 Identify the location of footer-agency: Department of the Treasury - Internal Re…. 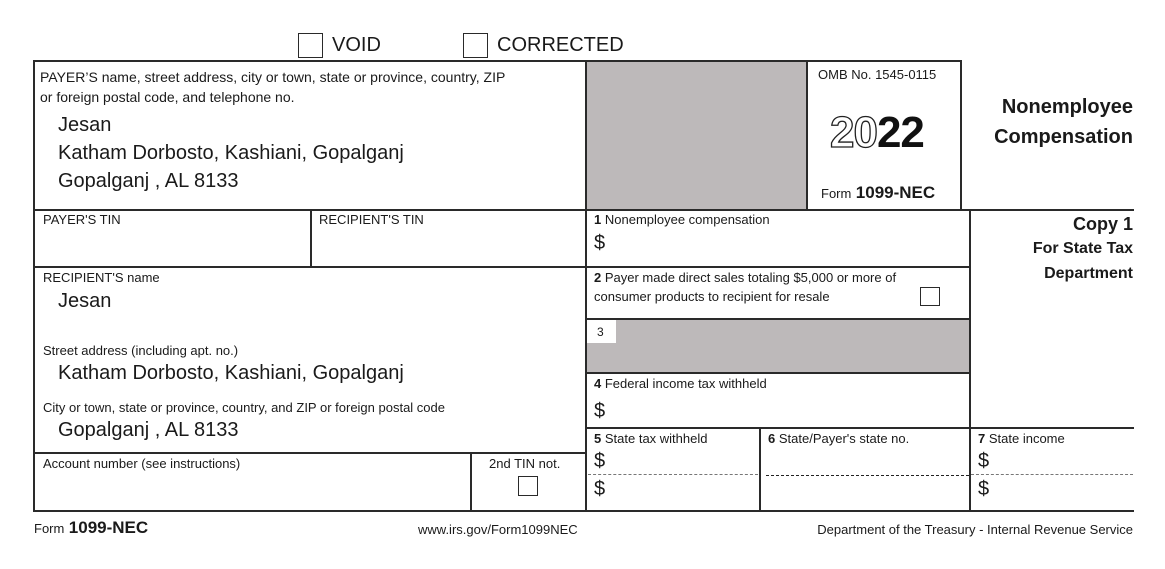
(975, 529).